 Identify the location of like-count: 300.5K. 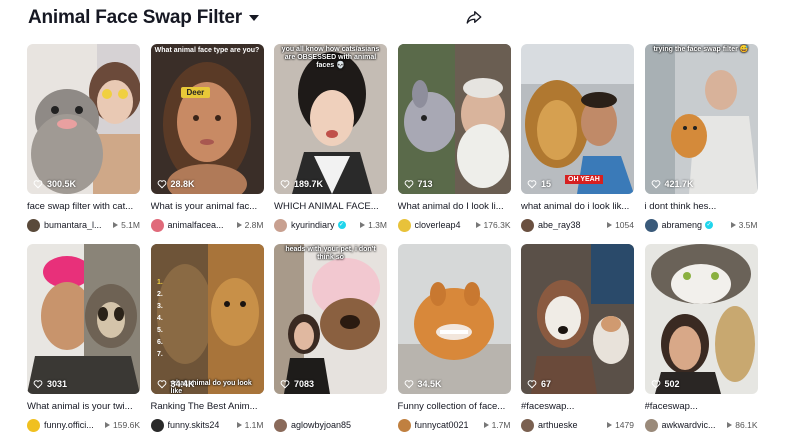
(54, 184).